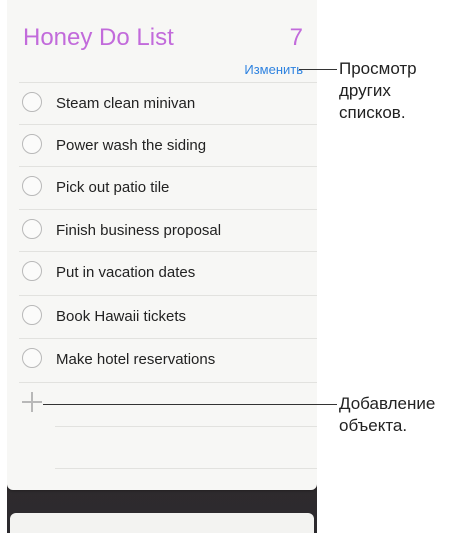 This screenshot has height=533, width=461. Describe the element at coordinates (387, 403) in the screenshot. I see `callout-text: Добавление` at that location.